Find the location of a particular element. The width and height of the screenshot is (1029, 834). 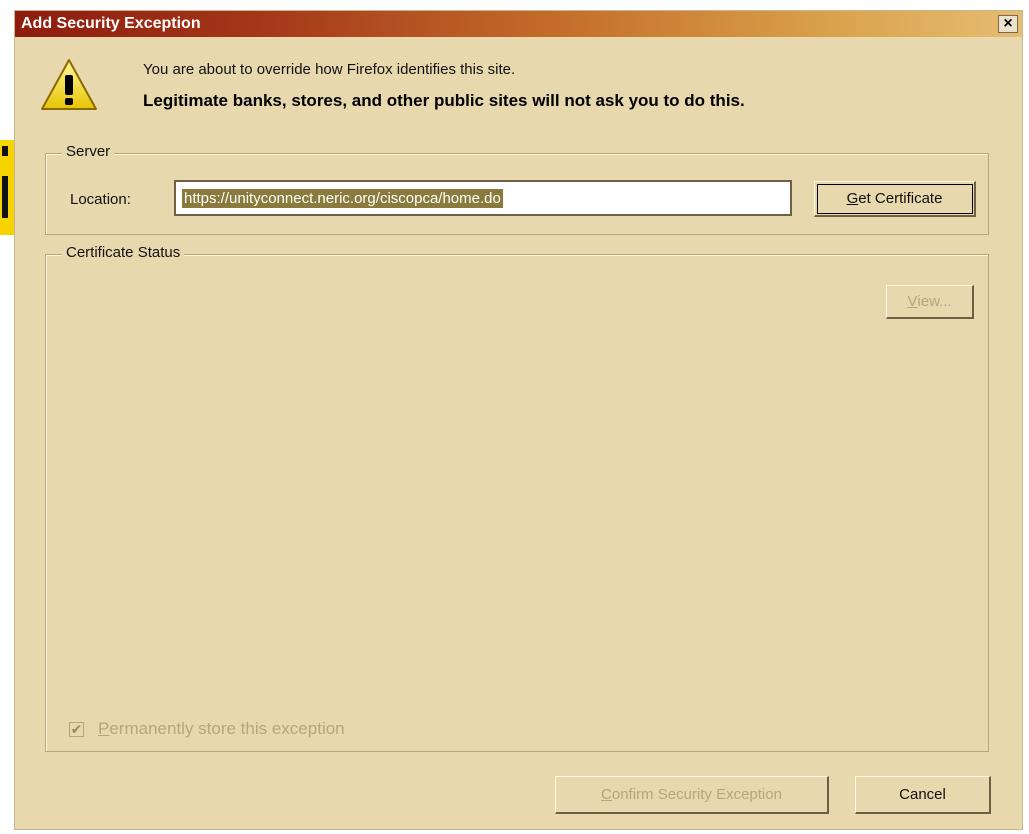

confirm-security-exception-button: Confirm Security Exception is located at coordinates (692, 795).